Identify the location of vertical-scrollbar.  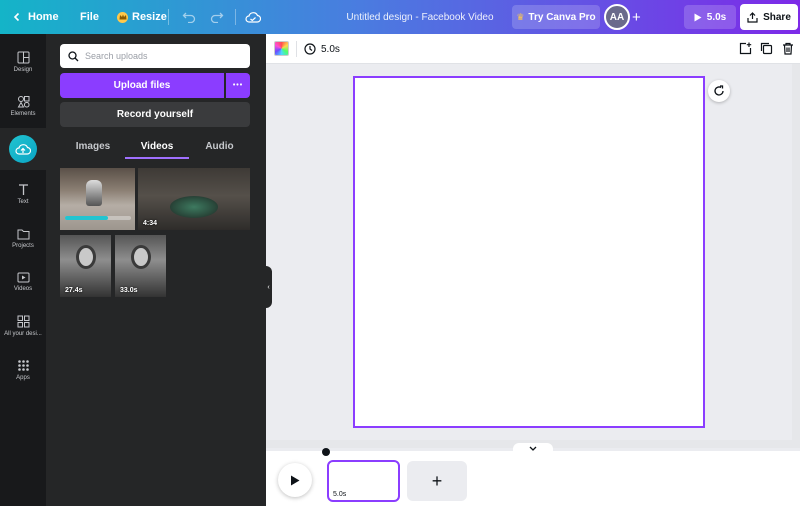
(796, 256).